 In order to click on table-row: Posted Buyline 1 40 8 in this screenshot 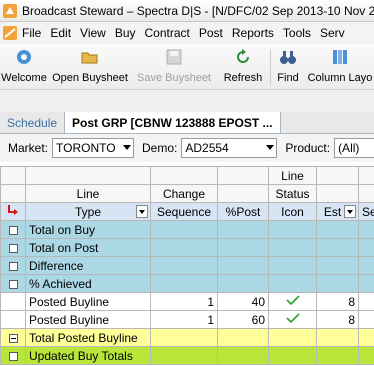, I will do `click(187, 301)`.